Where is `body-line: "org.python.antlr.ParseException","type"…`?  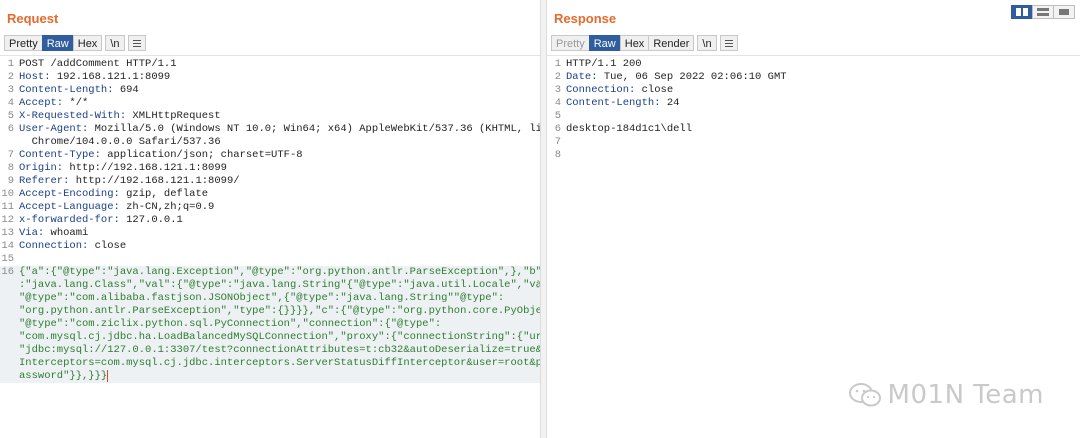
body-line: "org.python.antlr.ParseException","type"… is located at coordinates (283, 311).